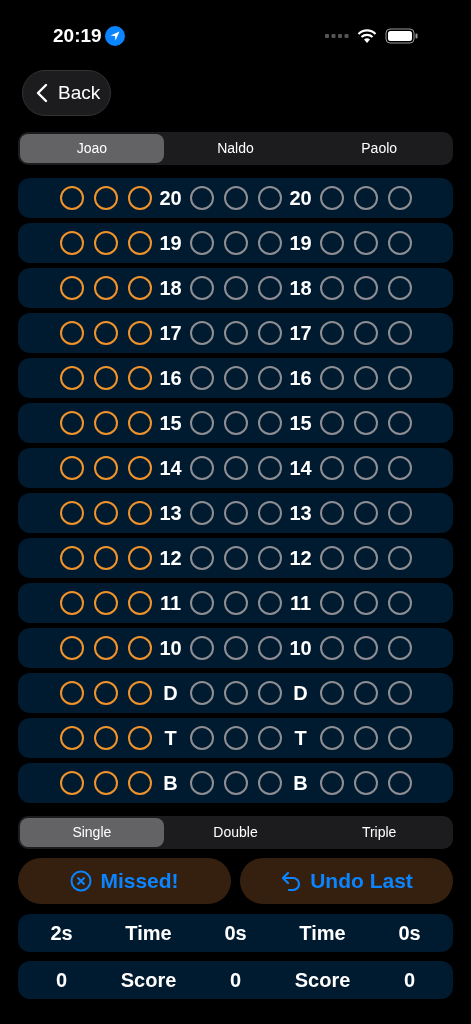  Describe the element at coordinates (379, 832) in the screenshot. I see `segment-tab: Triple` at that location.